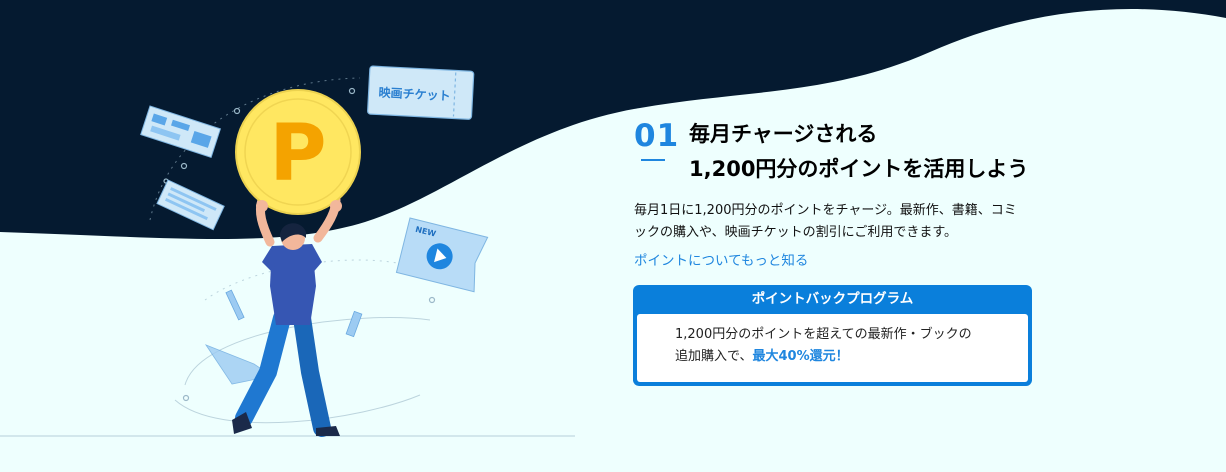 The height and width of the screenshot is (472, 1226). Describe the element at coordinates (832, 299) in the screenshot. I see `point-back-title: ポイントバックプログラム` at that location.